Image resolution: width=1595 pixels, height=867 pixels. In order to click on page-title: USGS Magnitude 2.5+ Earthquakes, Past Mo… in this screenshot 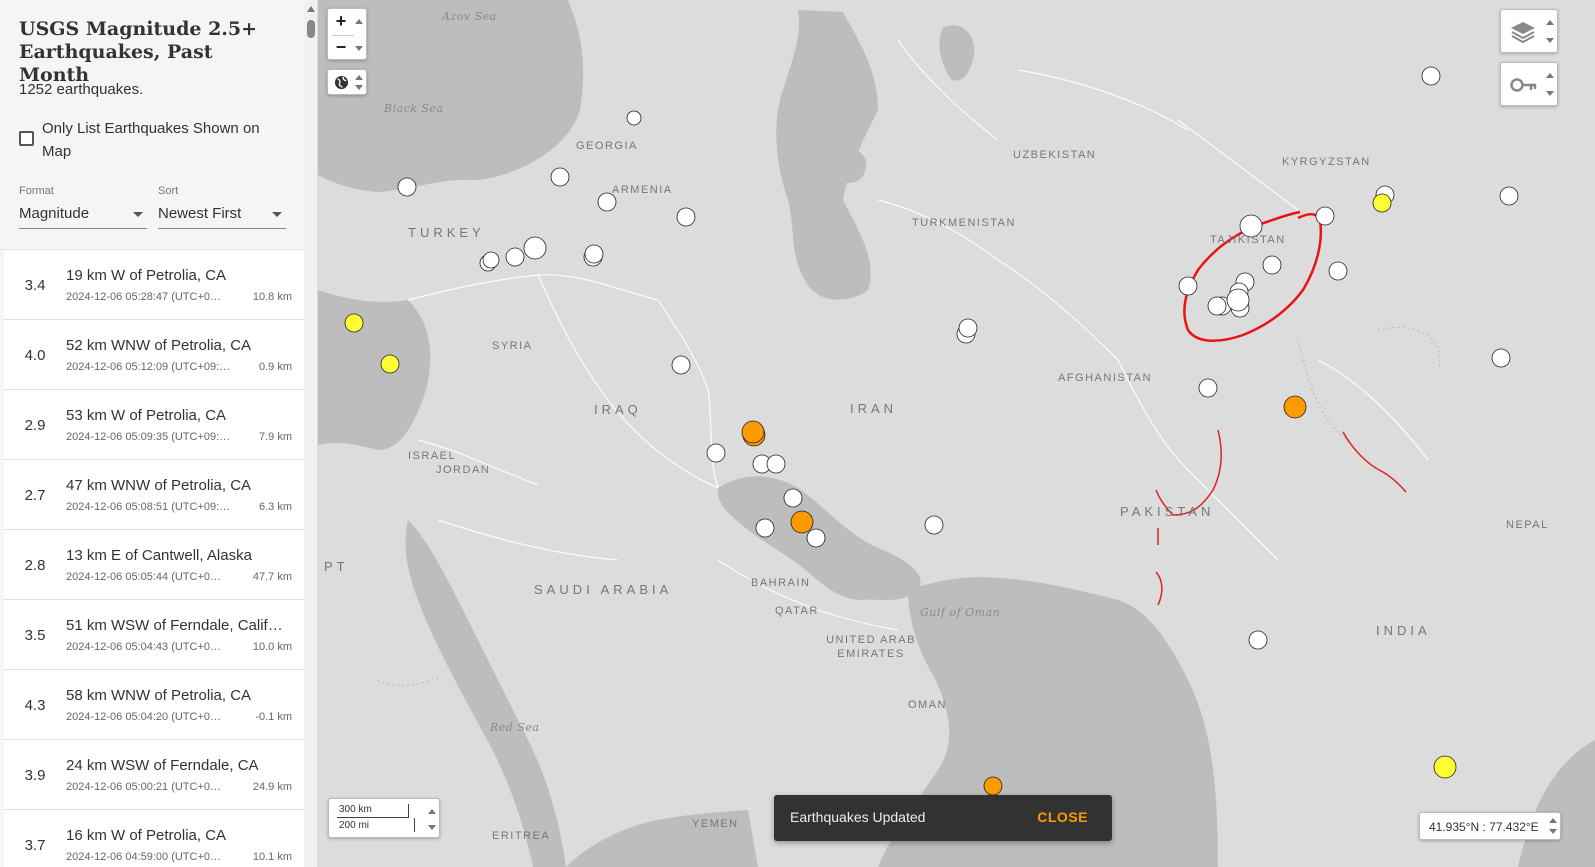, I will do `click(138, 52)`.